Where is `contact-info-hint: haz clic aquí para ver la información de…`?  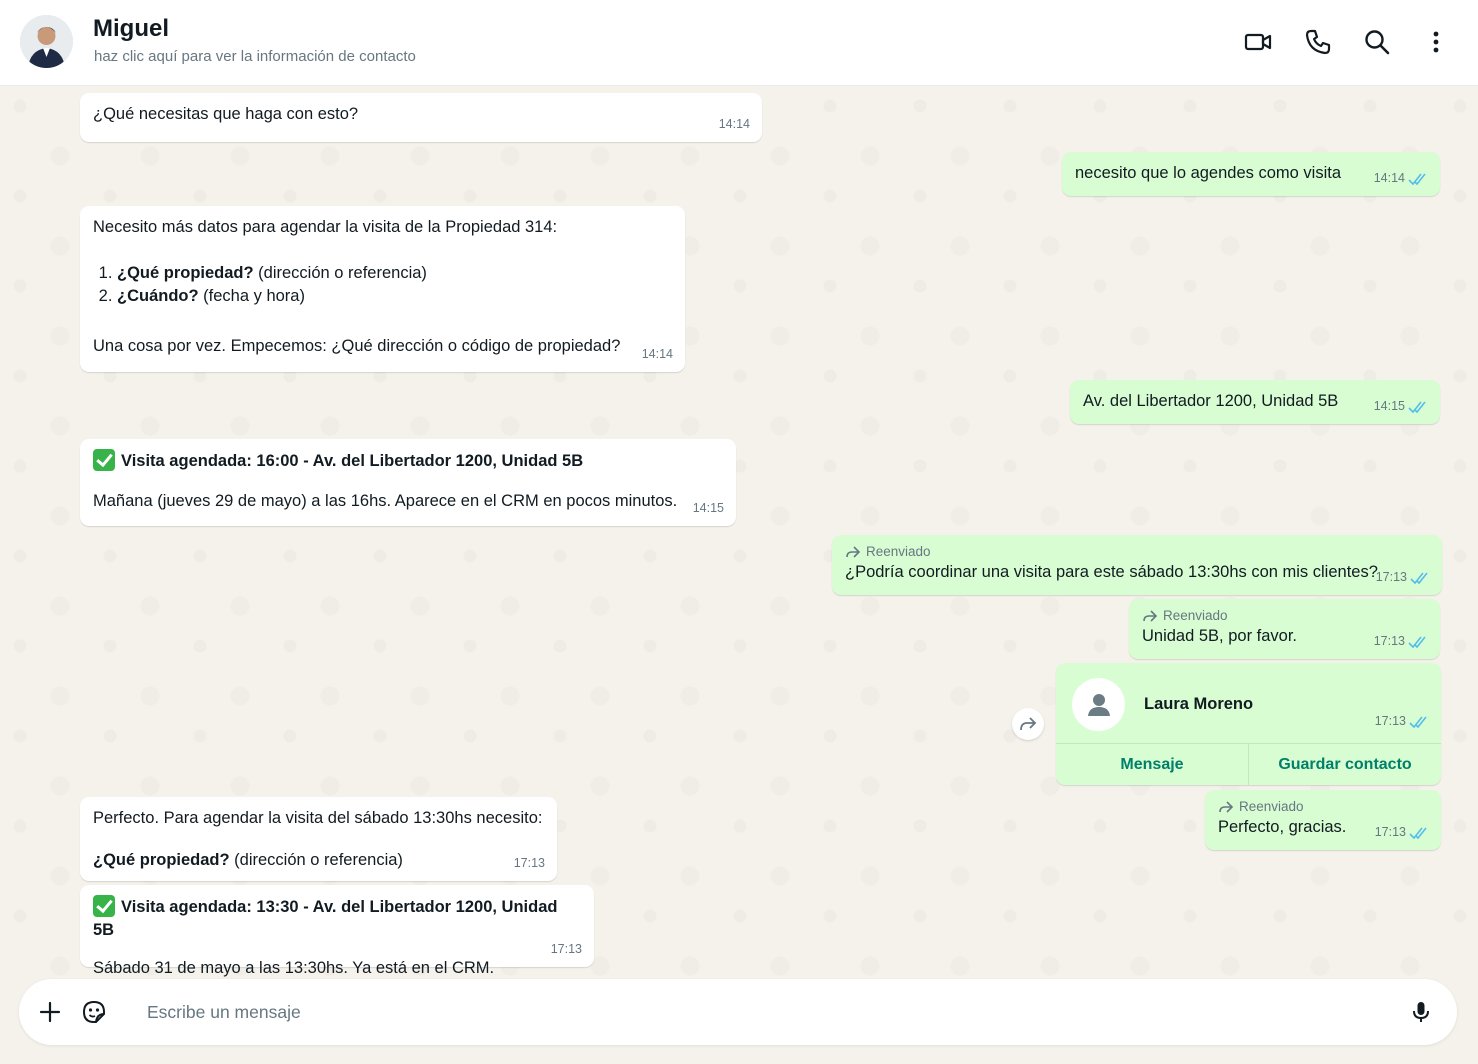 contact-info-hint: haz clic aquí para ver la información de… is located at coordinates (255, 56).